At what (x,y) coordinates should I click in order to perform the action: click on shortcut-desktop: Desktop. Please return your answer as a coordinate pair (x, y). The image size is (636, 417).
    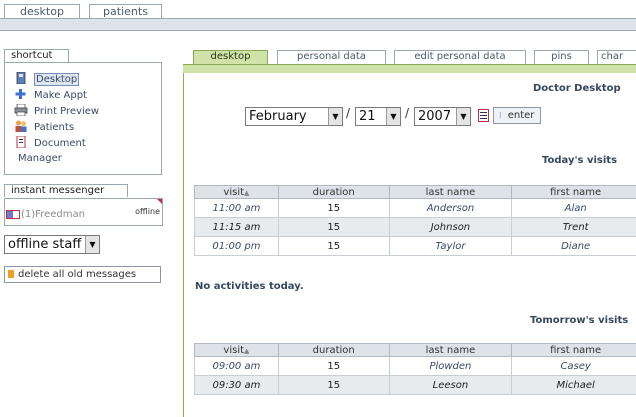
    Looking at the image, I should click on (47, 78).